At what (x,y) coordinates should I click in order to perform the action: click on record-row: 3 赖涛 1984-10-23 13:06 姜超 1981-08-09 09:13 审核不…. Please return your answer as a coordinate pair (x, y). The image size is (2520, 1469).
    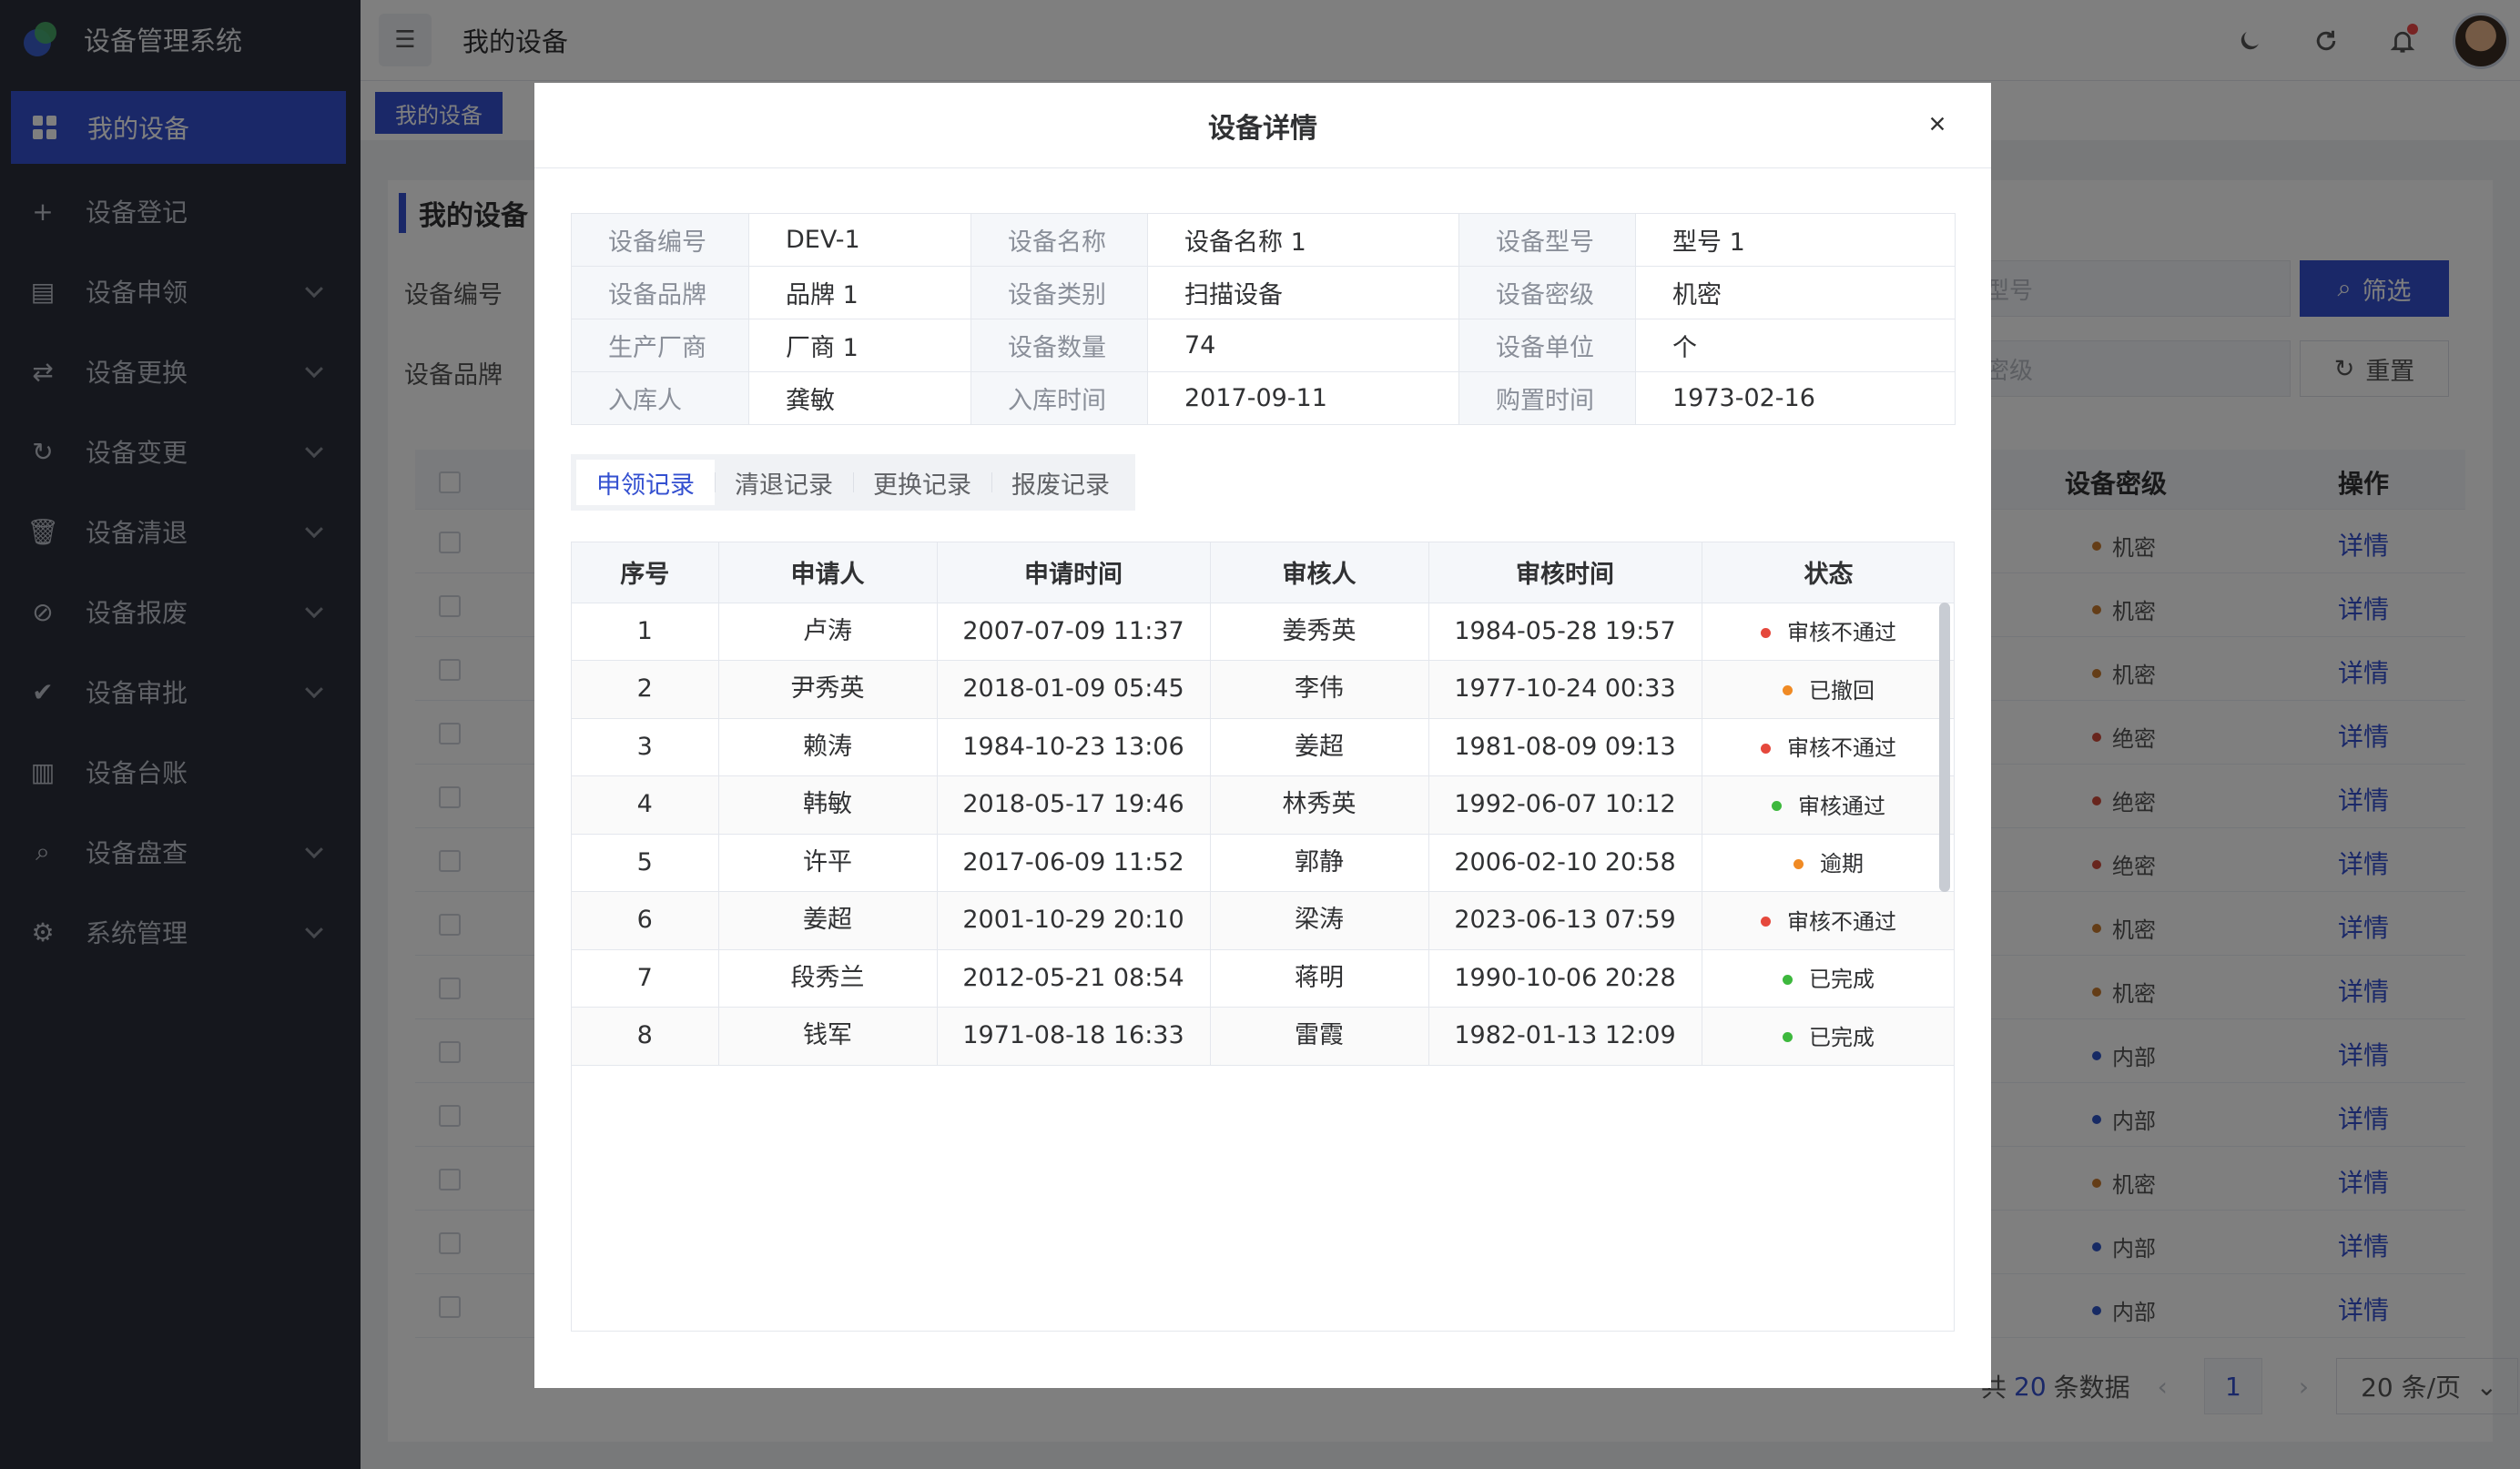
    Looking at the image, I should click on (1263, 747).